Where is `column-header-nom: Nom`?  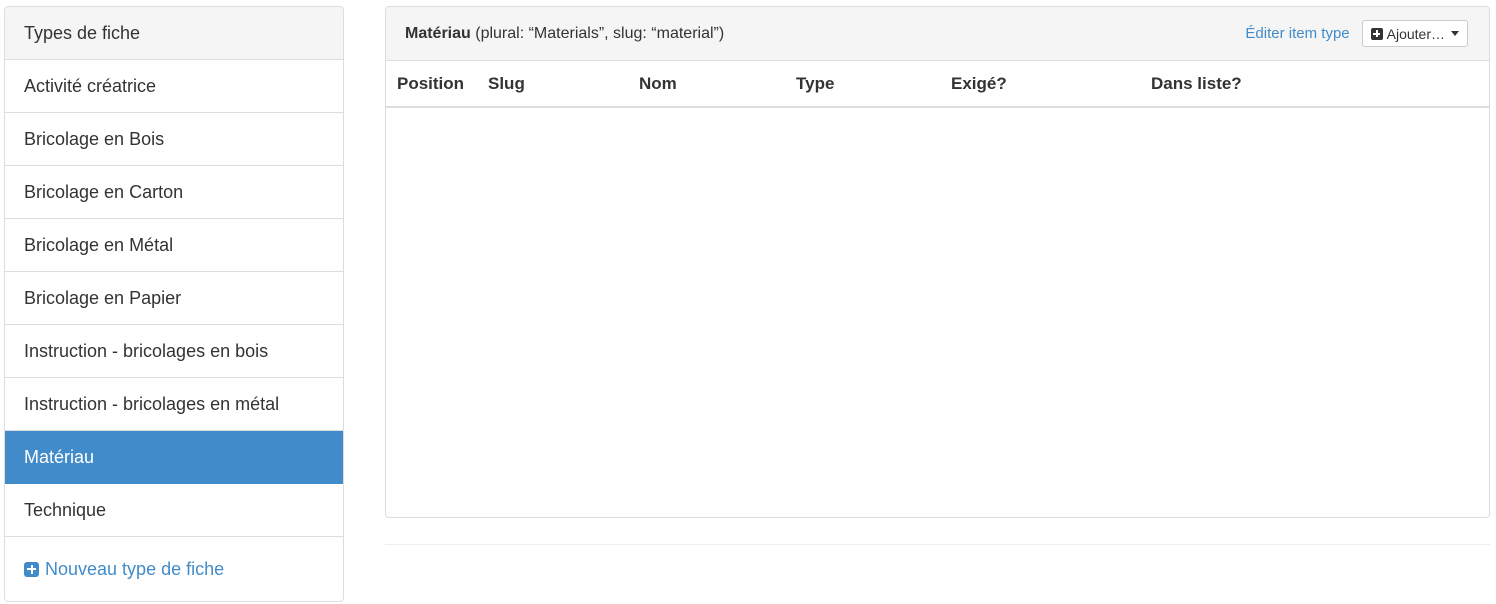
column-header-nom: Nom is located at coordinates (658, 83).